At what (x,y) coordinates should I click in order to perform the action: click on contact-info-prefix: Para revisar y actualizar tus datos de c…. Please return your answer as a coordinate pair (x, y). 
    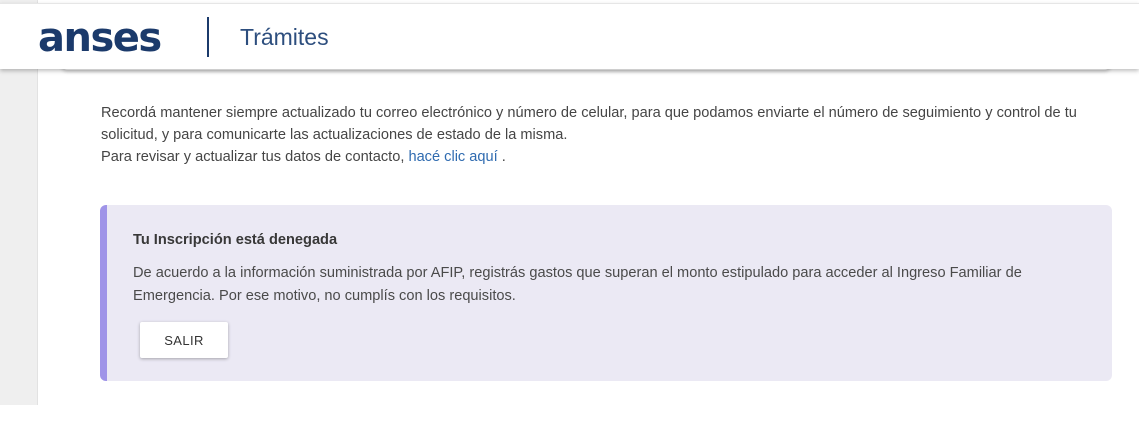
    Looking at the image, I should click on (253, 157).